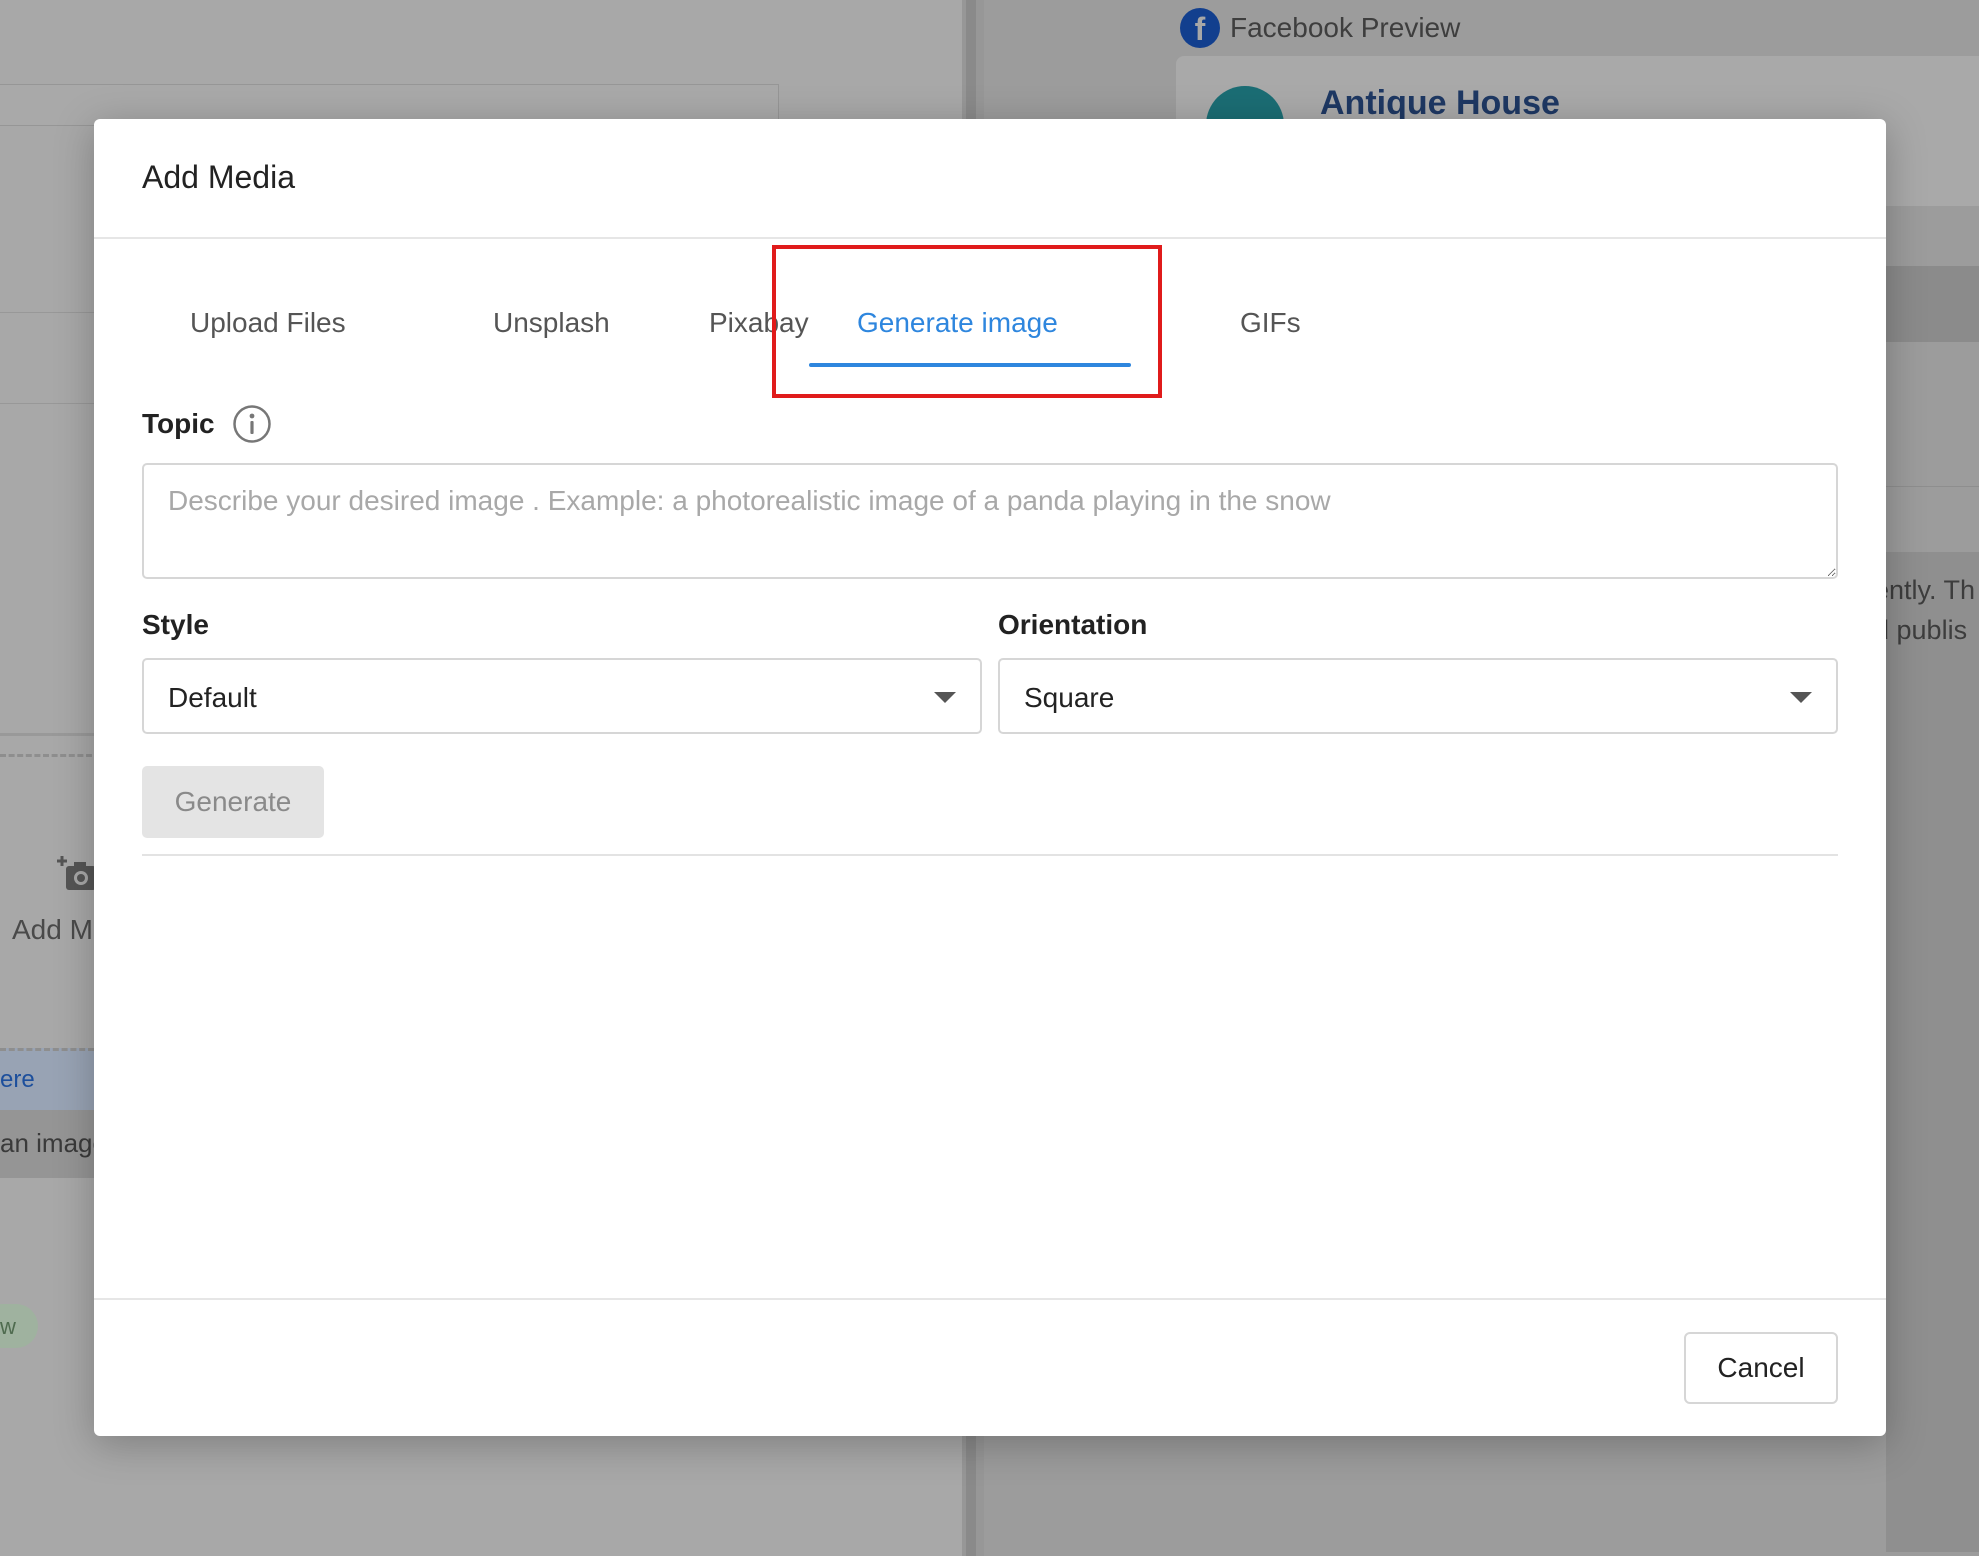  Describe the element at coordinates (1925, 590) in the screenshot. I see `background-notice-line: ently. Th` at that location.